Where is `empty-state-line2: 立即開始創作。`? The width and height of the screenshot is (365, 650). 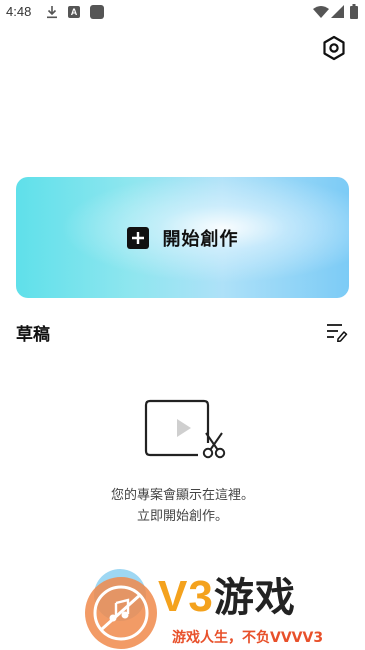 empty-state-line2: 立即開始創作。 is located at coordinates (182, 516).